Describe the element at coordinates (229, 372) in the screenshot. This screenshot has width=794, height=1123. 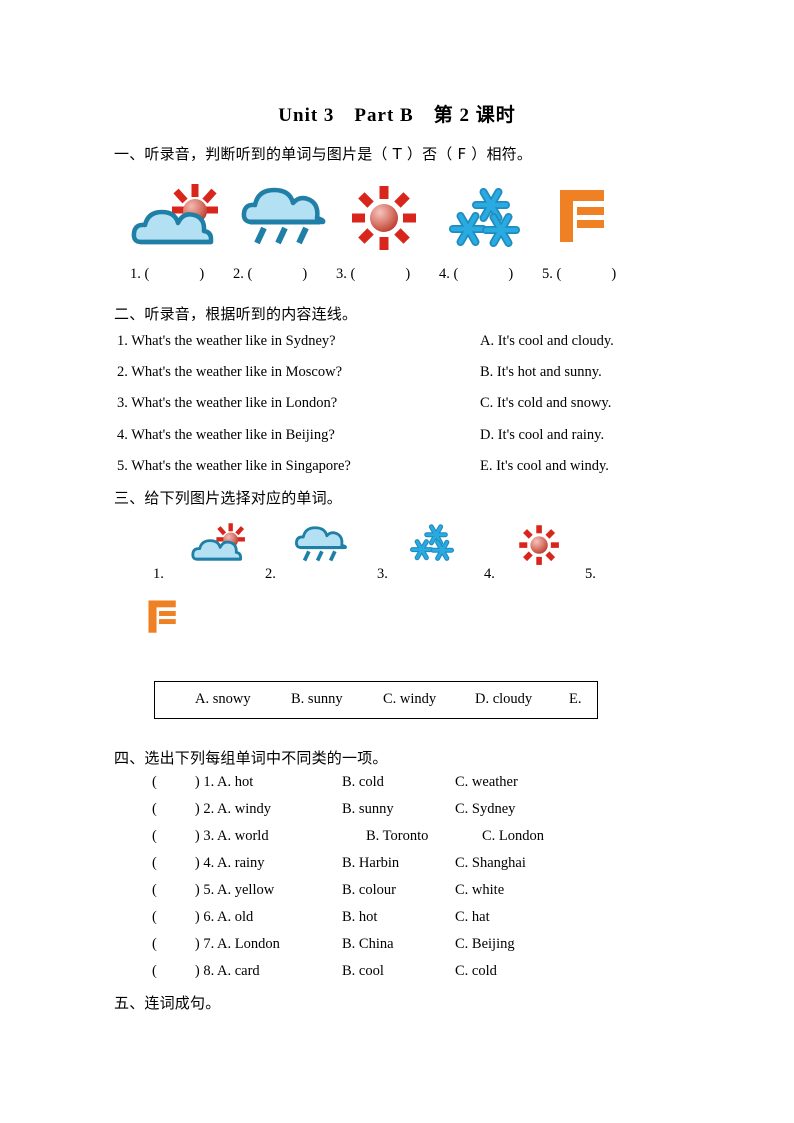
I see `match-question-2: 2. What's the weather like in Moscow?` at that location.